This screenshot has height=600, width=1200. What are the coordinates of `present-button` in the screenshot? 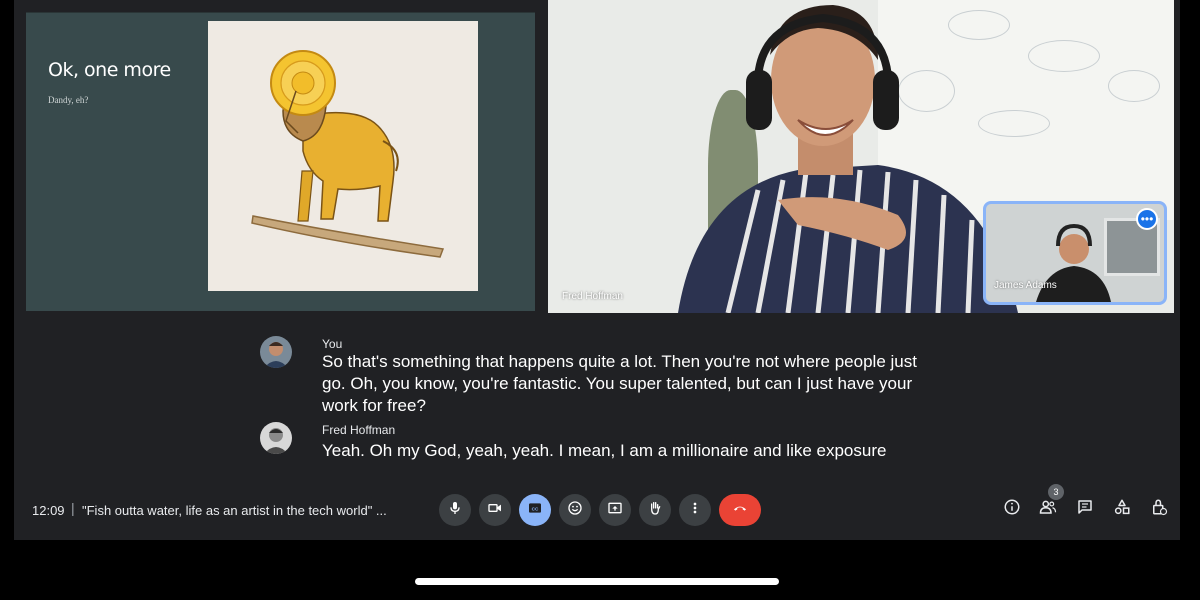 It's located at (615, 510).